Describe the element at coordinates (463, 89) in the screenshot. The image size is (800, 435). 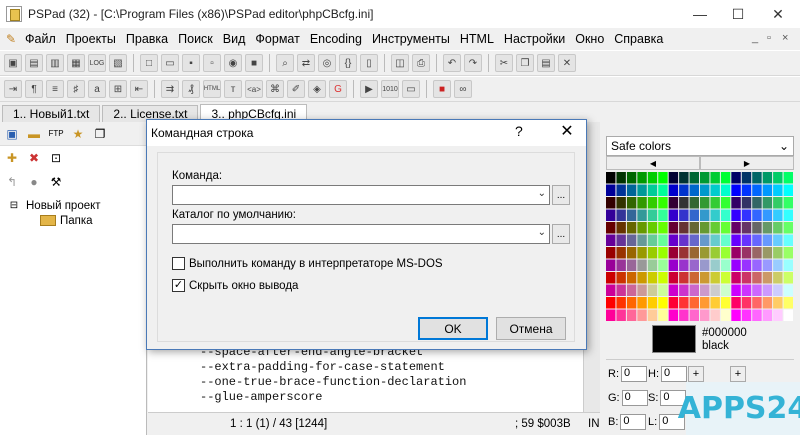
I see `glasses-icon: ∞` at that location.